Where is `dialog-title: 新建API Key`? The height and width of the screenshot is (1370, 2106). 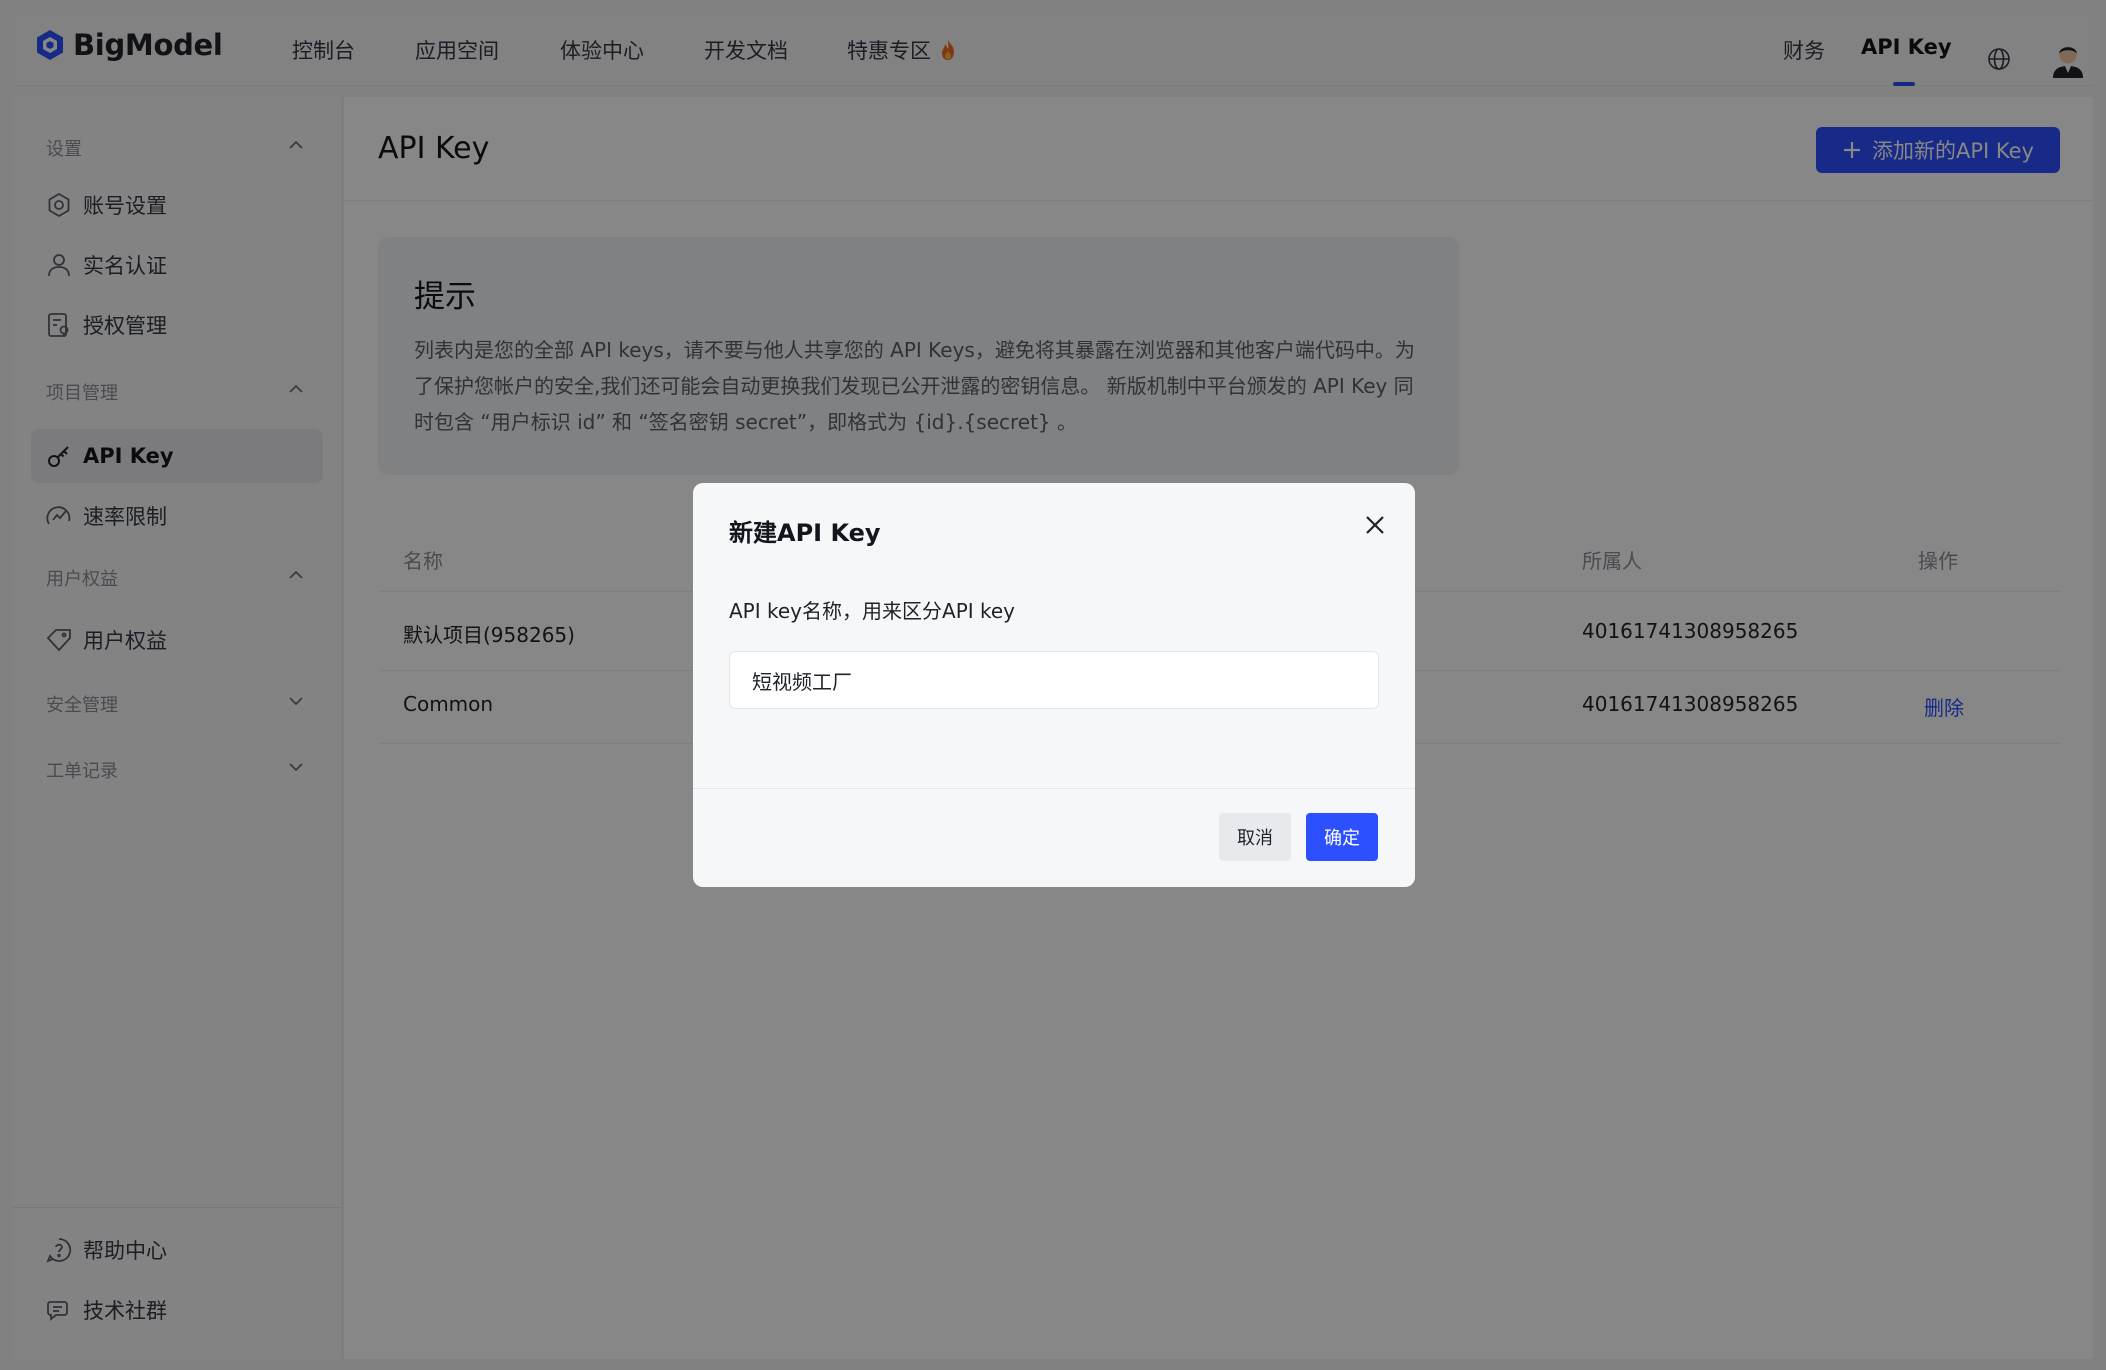 dialog-title: 新建API Key is located at coordinates (805, 533).